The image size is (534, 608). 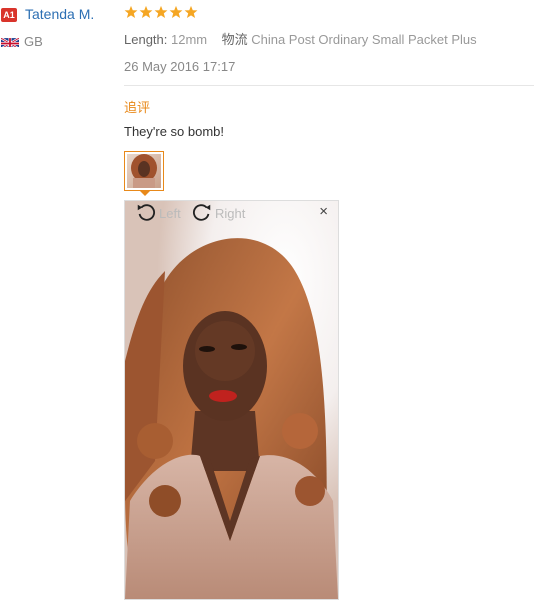 I want to click on length-label: Length:, so click(x=146, y=39).